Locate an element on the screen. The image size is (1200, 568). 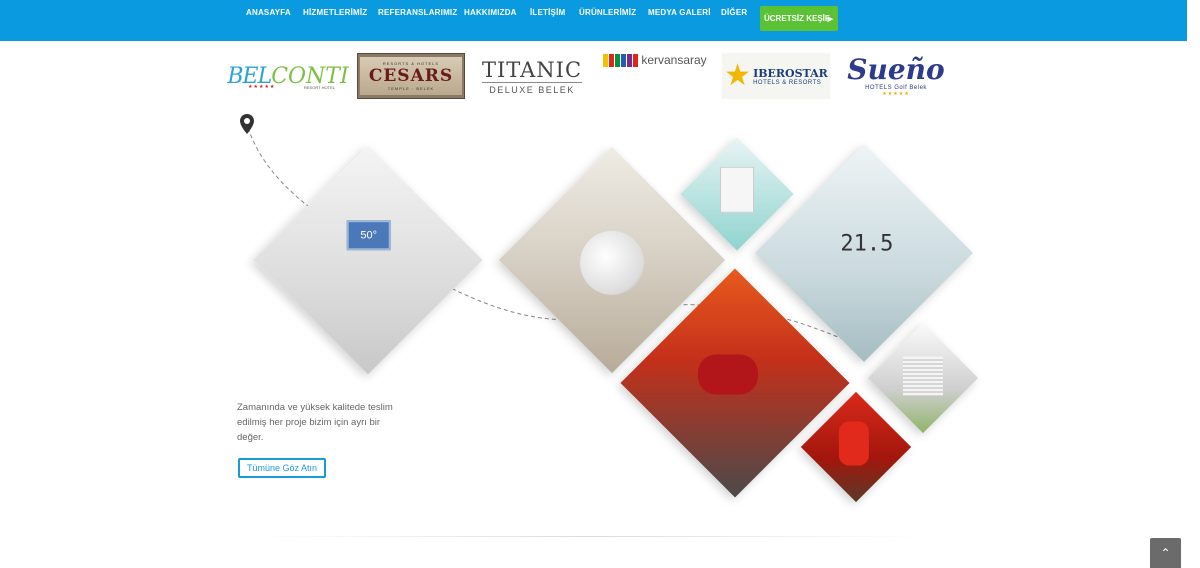
boiler-display: 50° is located at coordinates (368, 235).